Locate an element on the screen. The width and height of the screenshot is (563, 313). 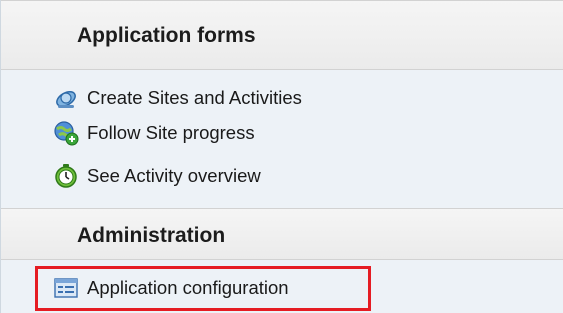
globe-add-icon is located at coordinates (66, 133).